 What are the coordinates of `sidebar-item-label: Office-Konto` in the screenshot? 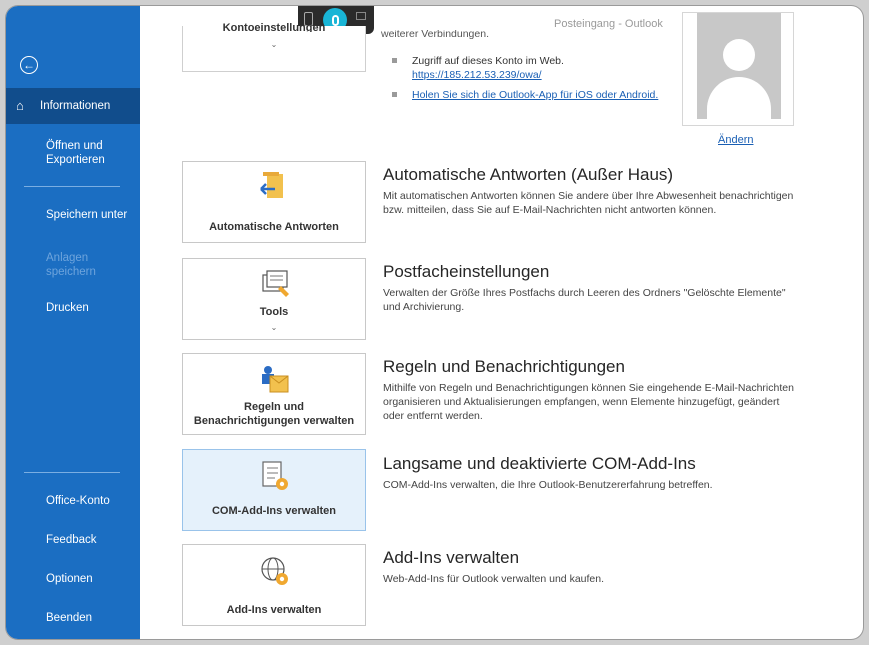 It's located at (78, 501).